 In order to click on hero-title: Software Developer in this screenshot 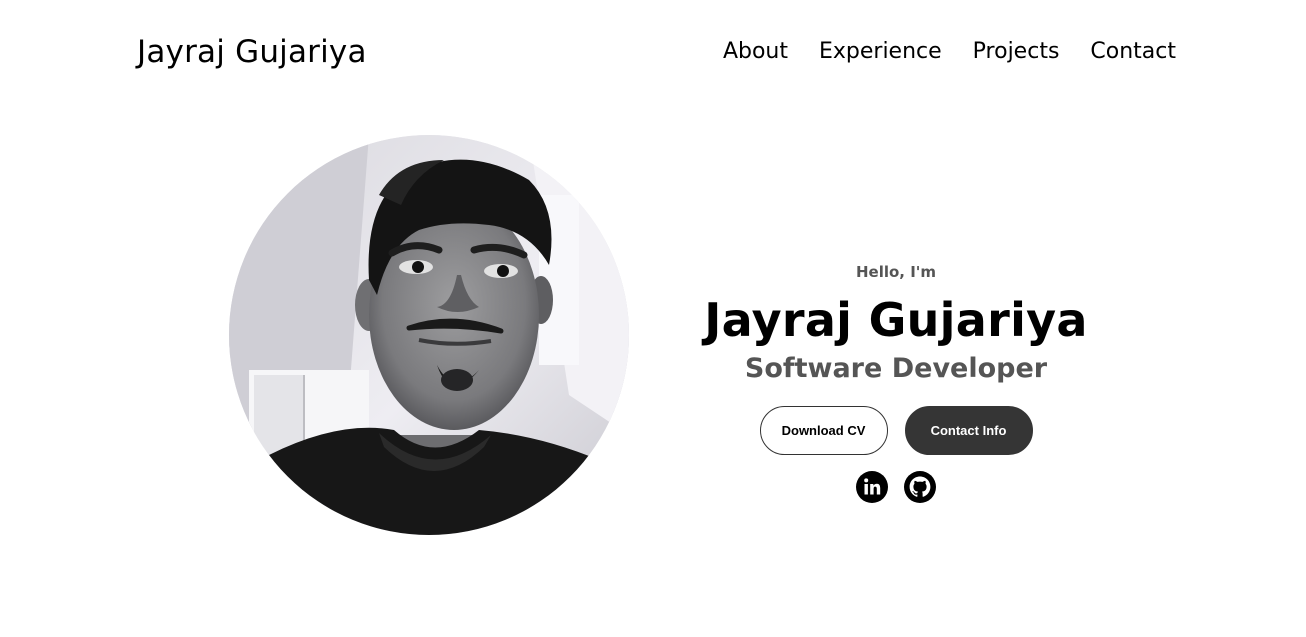, I will do `click(896, 368)`.